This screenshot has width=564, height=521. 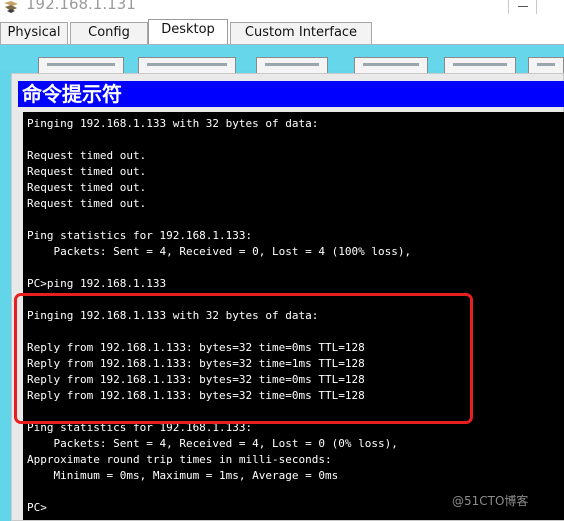 What do you see at coordinates (109, 33) in the screenshot?
I see `tab-config: Config` at bounding box center [109, 33].